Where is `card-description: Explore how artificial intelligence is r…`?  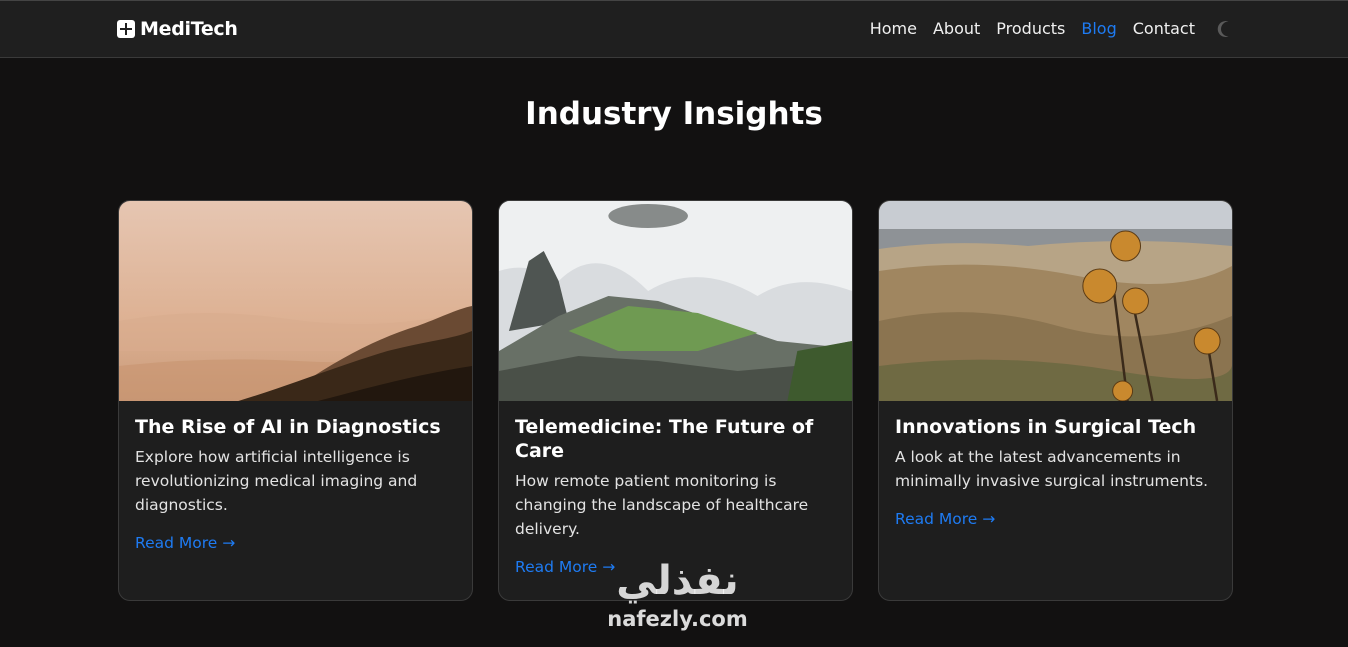
card-description: Explore how artificial intelligence is r… is located at coordinates (276, 481).